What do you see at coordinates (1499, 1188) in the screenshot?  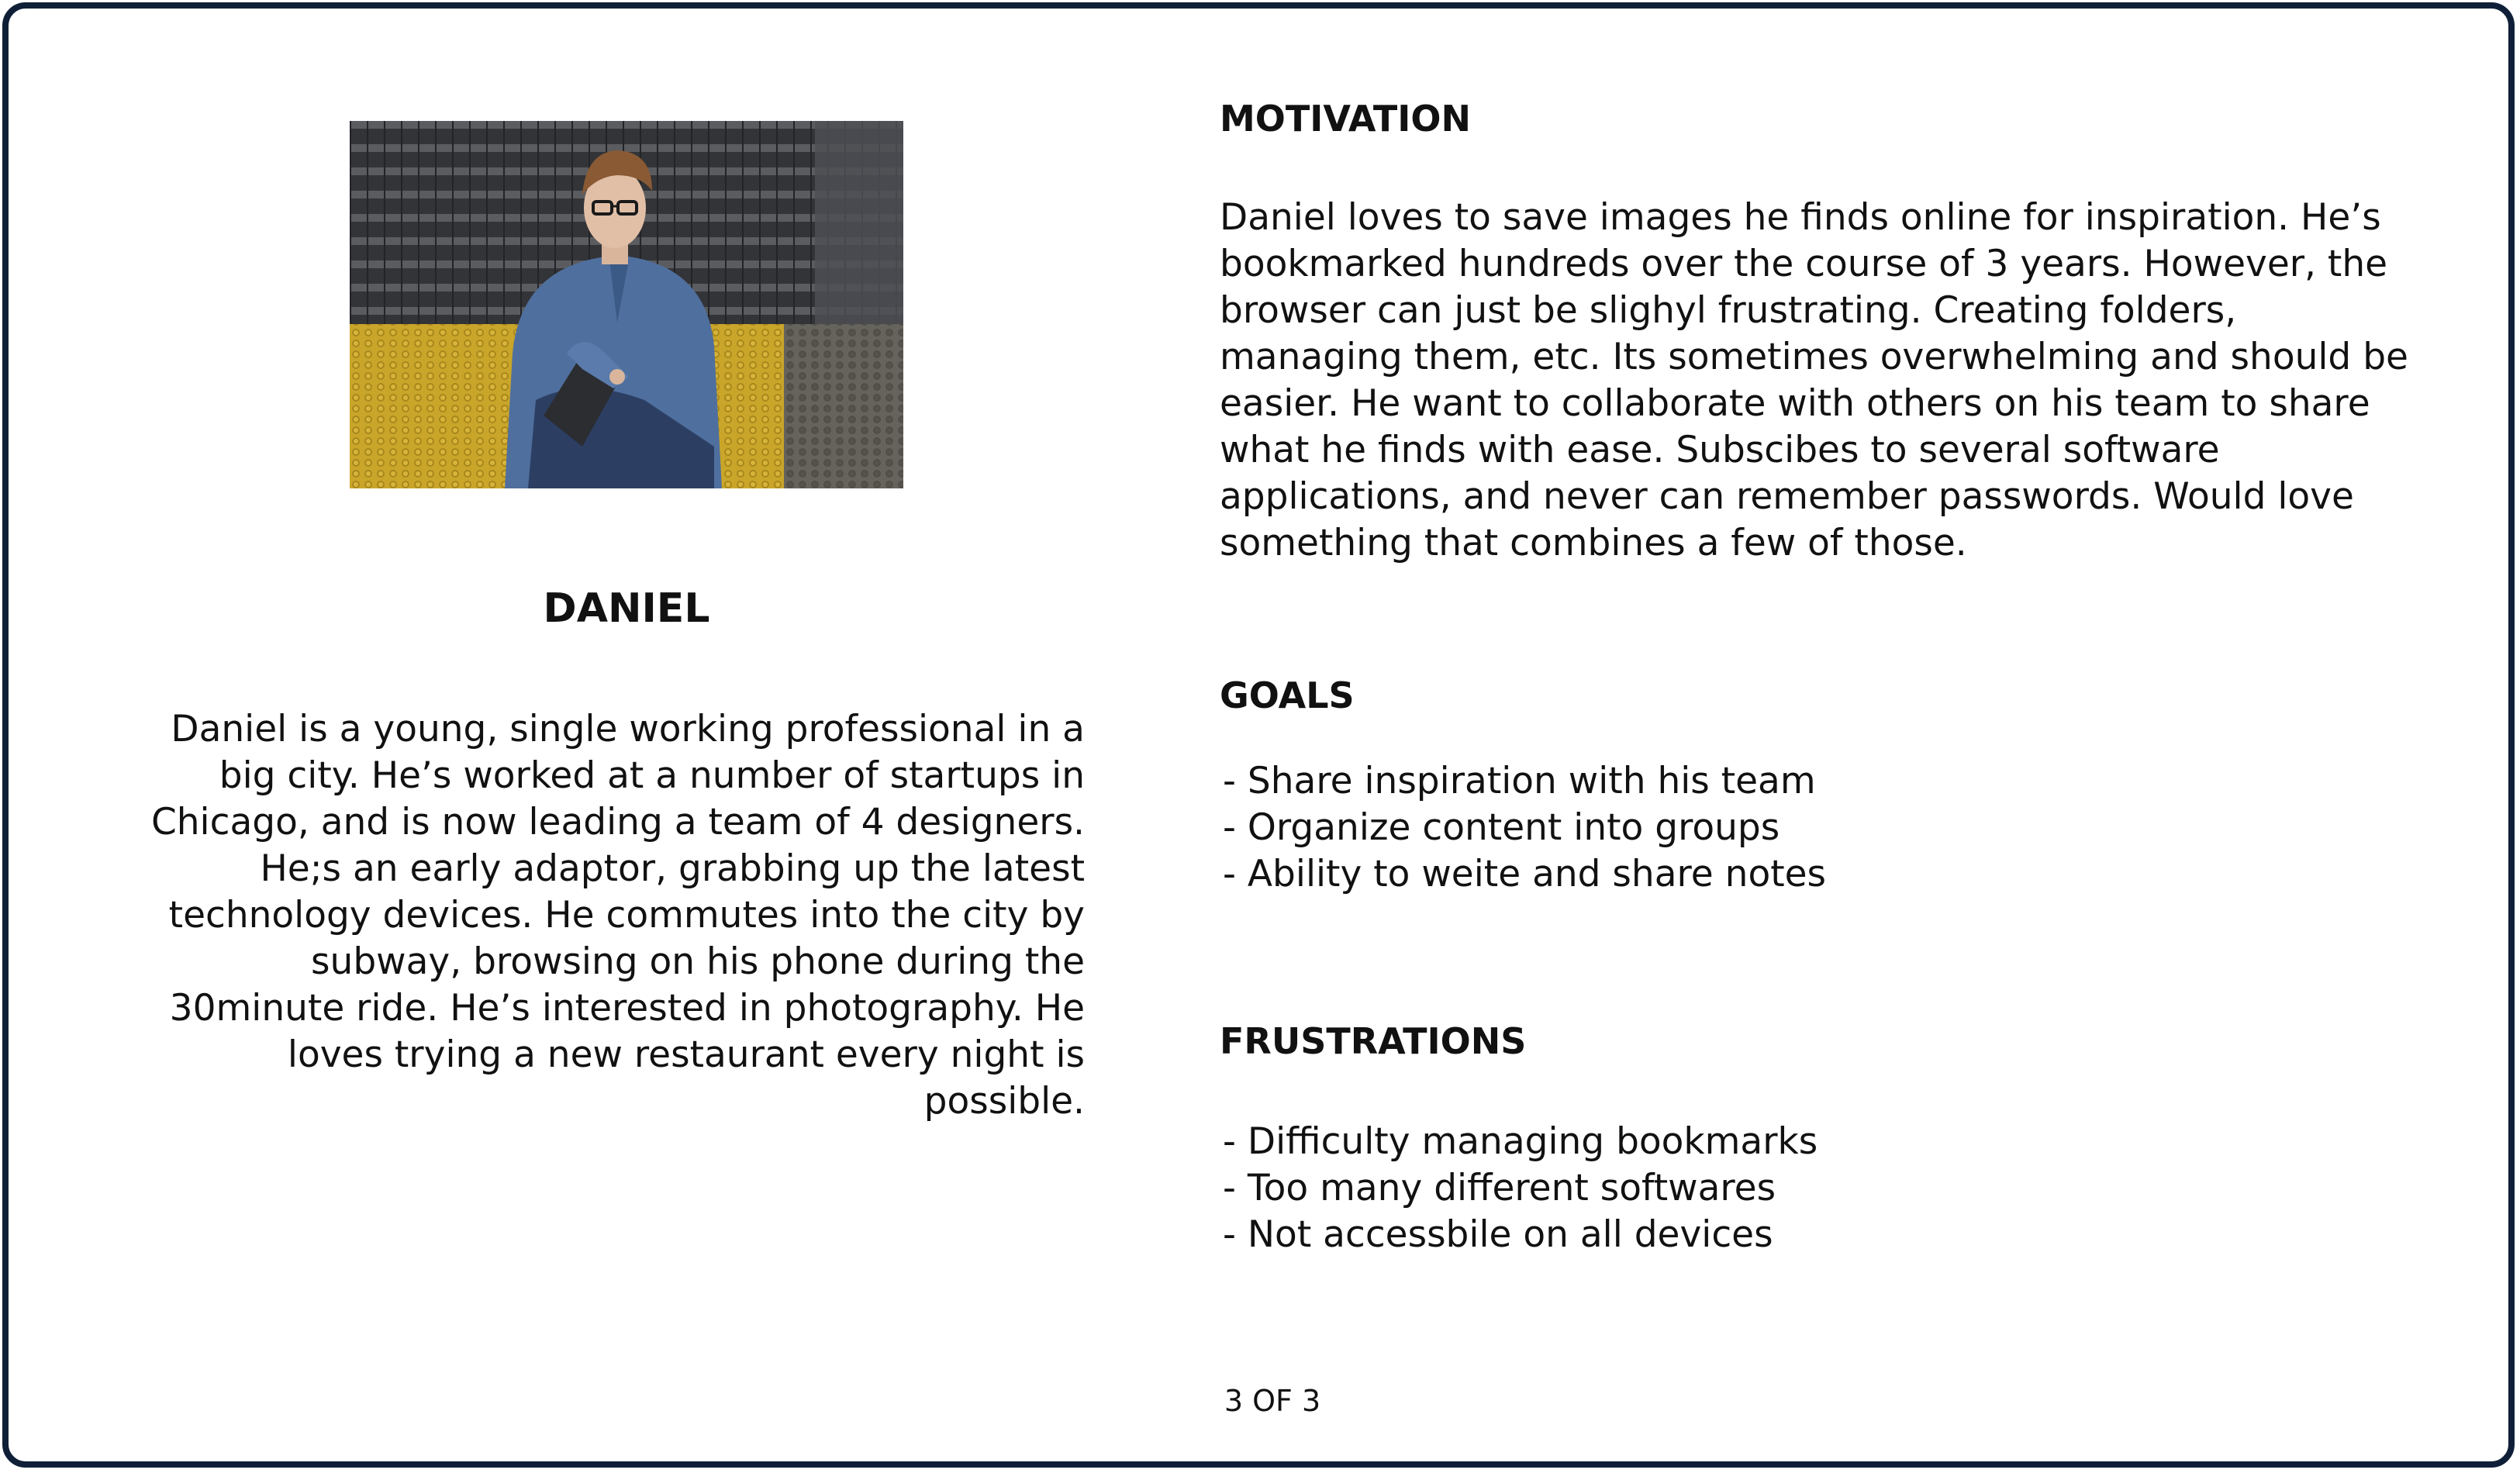 I see `frustration-item: - Too many different softwares` at bounding box center [1499, 1188].